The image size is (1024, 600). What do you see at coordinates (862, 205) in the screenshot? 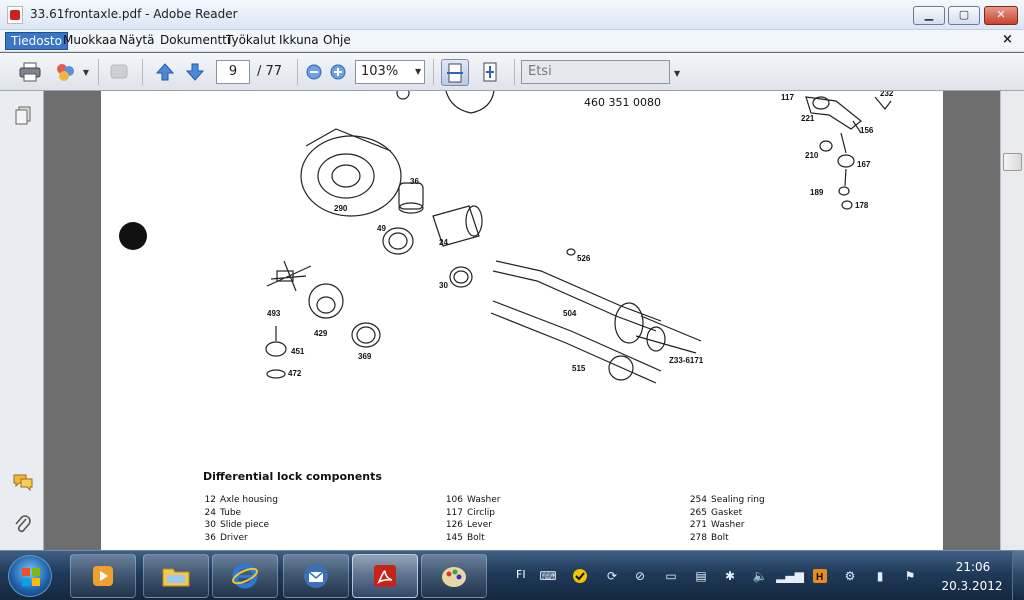
I see `diagram-label: 178` at bounding box center [862, 205].